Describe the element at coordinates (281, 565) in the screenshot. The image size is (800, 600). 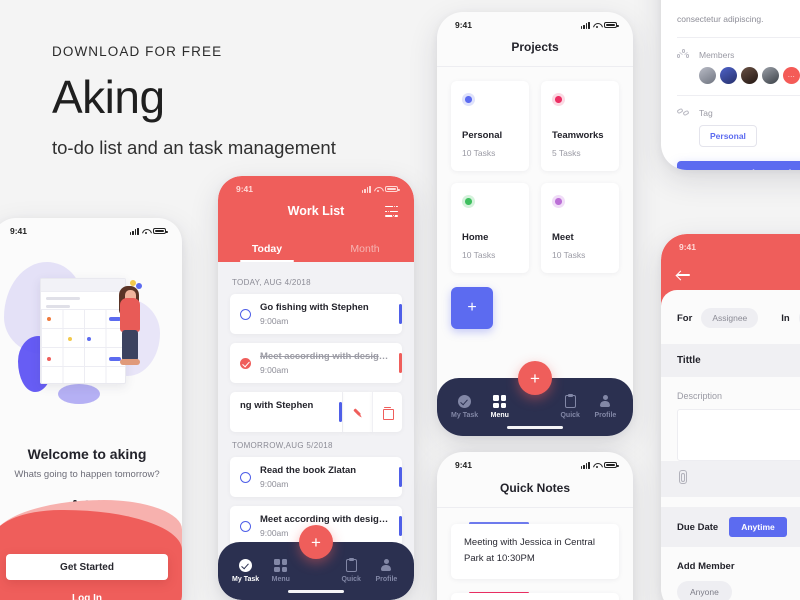
I see `grid-icon` at that location.